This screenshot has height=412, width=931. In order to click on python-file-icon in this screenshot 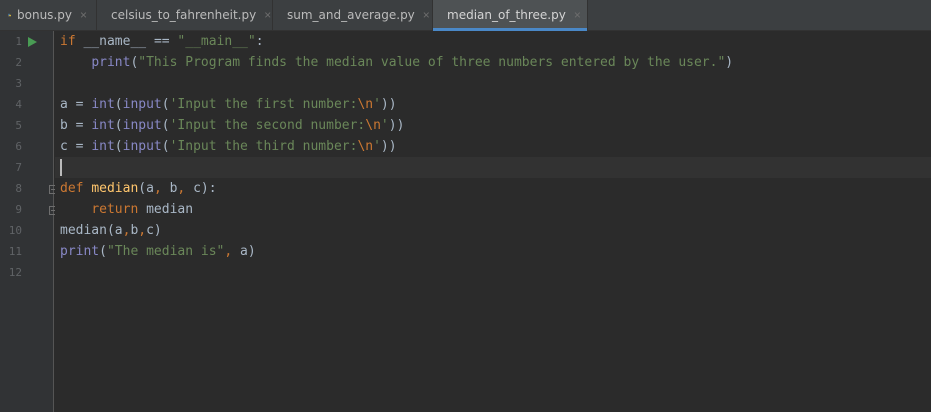, I will do `click(9, 15)`.